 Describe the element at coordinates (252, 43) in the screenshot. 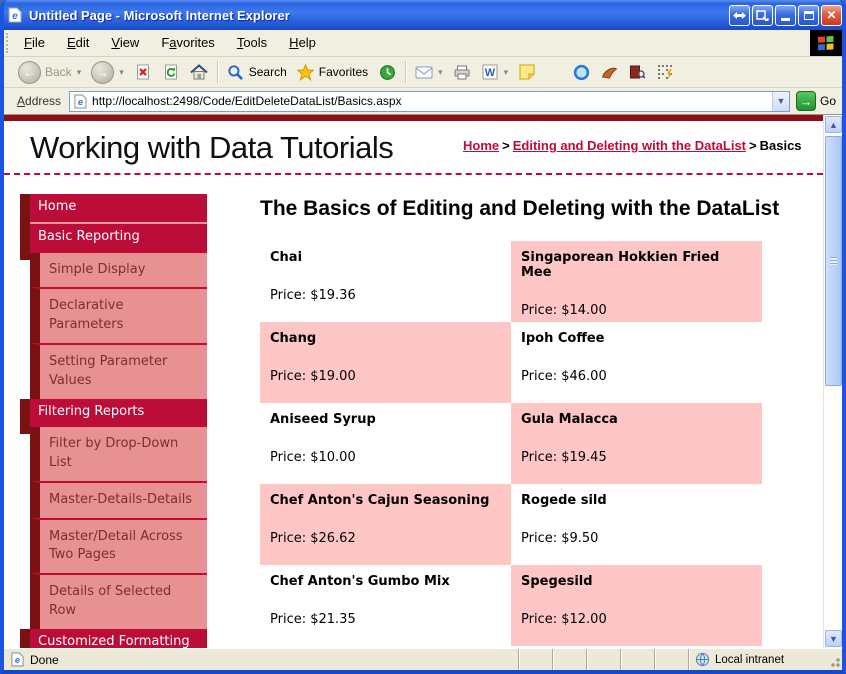

I see `menu-tools: Tools` at that location.